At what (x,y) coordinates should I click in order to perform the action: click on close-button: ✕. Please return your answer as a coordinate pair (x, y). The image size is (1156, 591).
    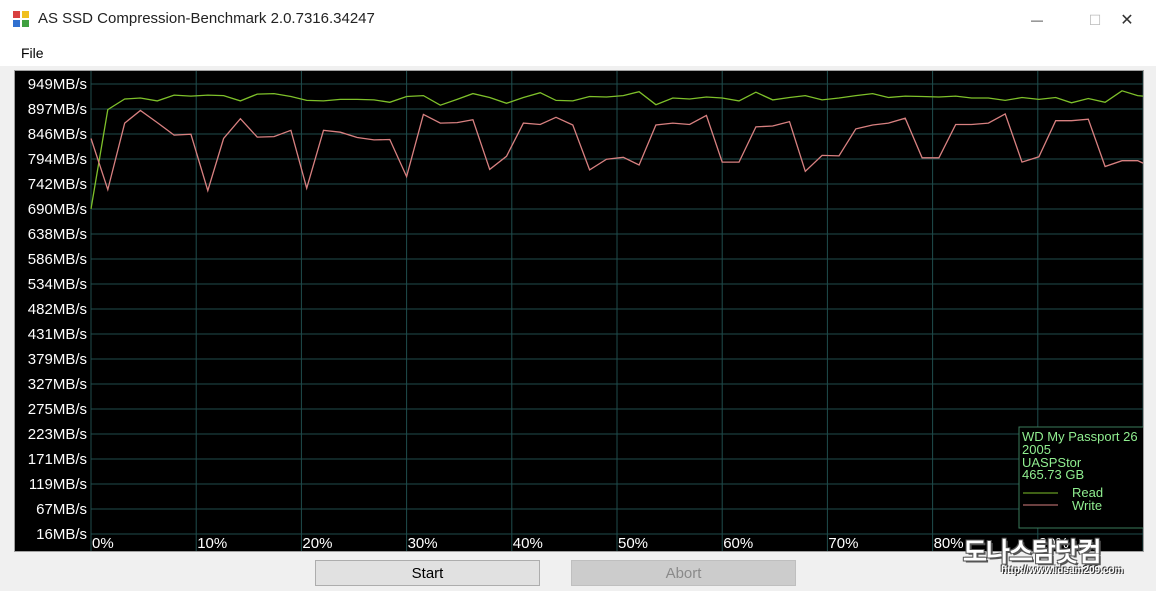
    Looking at the image, I should click on (1127, 20).